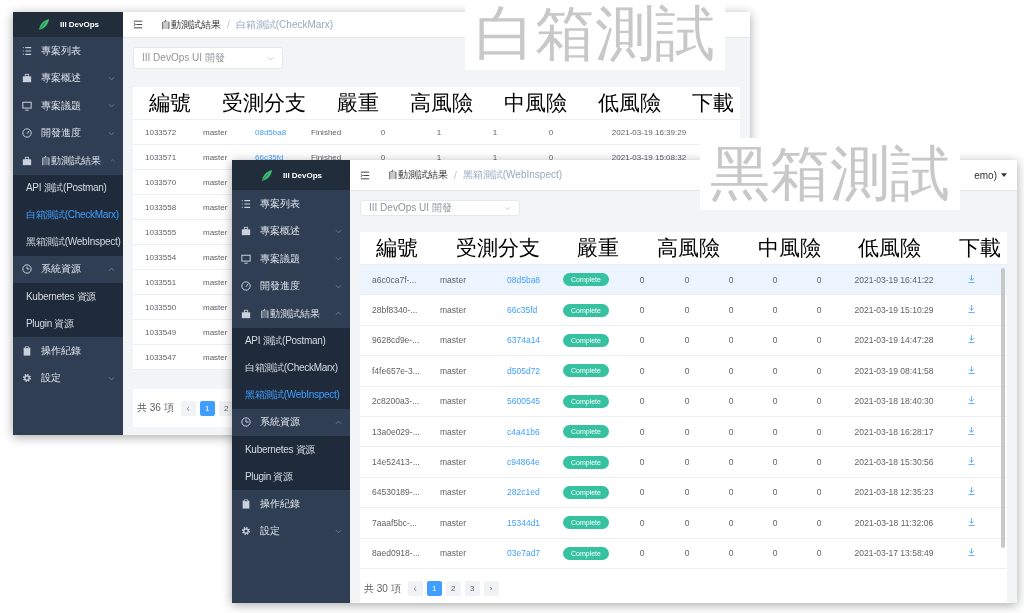  Describe the element at coordinates (507, 208) in the screenshot. I see `chevron-icon` at that location.